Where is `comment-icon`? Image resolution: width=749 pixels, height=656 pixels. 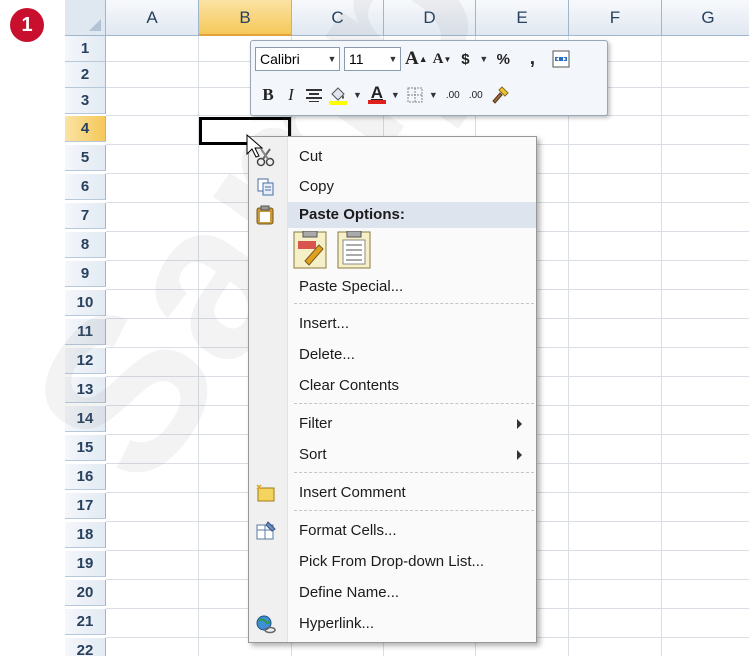 comment-icon is located at coordinates (265, 493).